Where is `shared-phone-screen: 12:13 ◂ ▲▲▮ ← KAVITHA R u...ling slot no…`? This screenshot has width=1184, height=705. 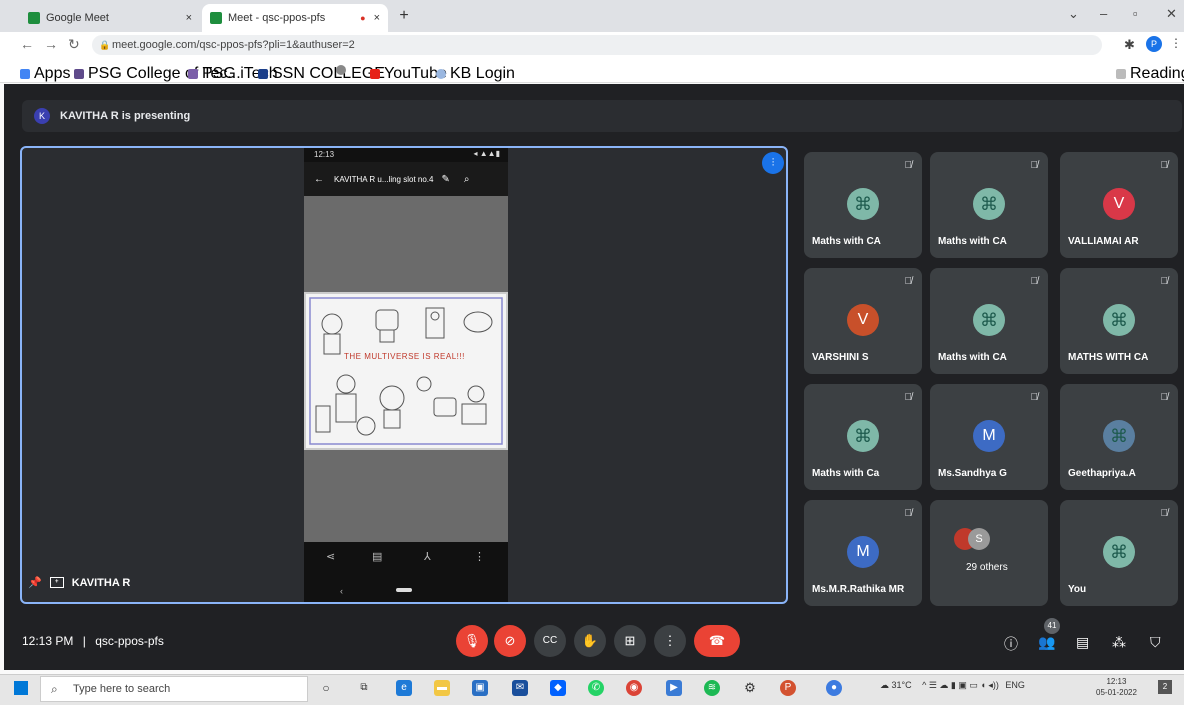
shared-phone-screen: 12:13 ◂ ▲▲▮ ← KAVITHA R u...ling slot no… is located at coordinates (406, 375).